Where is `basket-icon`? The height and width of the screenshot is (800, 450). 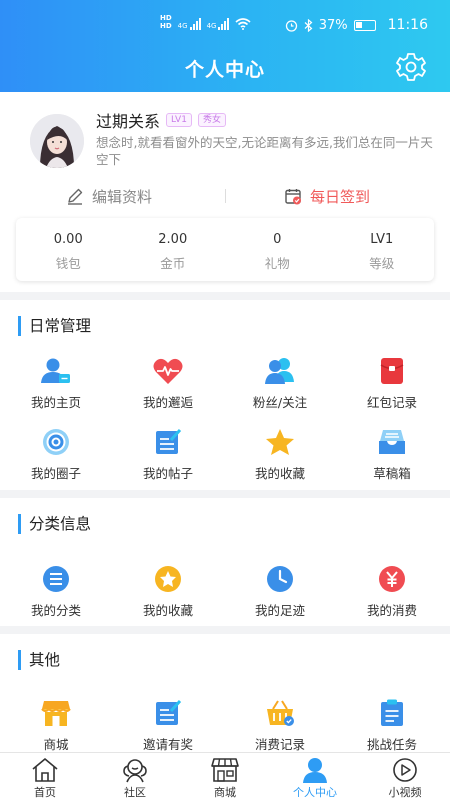 basket-icon is located at coordinates (280, 713).